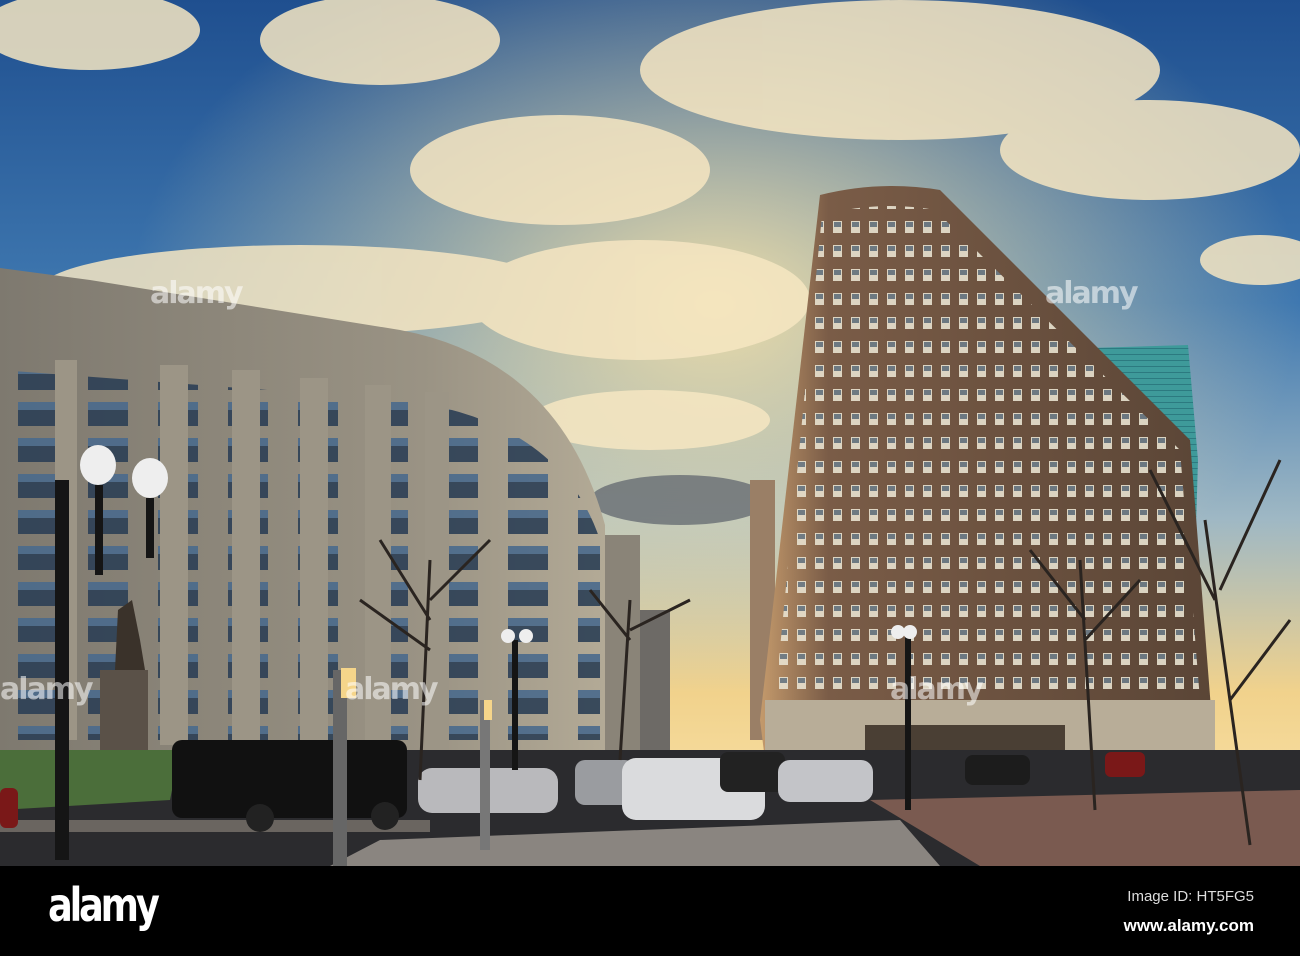 The image size is (1300, 956). Describe the element at coordinates (104, 905) in the screenshot. I see `alamy-logo: alamy` at that location.